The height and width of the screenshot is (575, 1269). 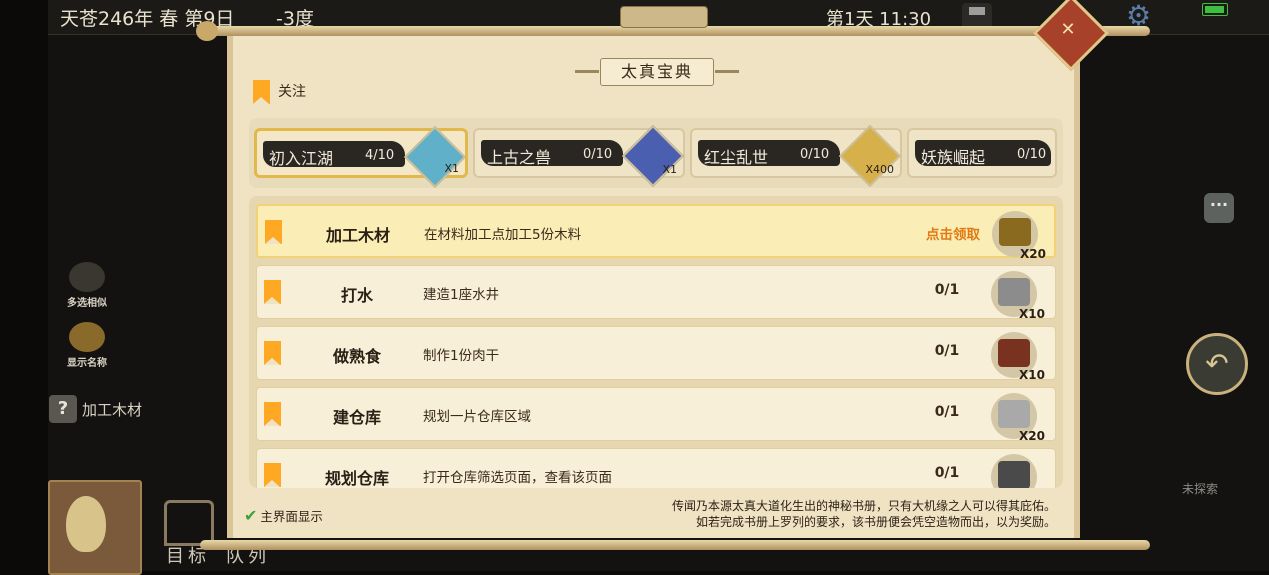 I want to click on chat-icon: ···, so click(x=1219, y=208).